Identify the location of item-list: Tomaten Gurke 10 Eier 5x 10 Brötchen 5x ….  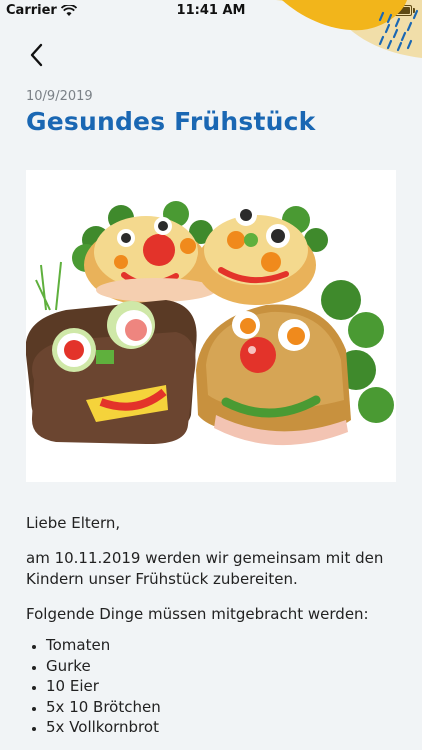
(211, 686).